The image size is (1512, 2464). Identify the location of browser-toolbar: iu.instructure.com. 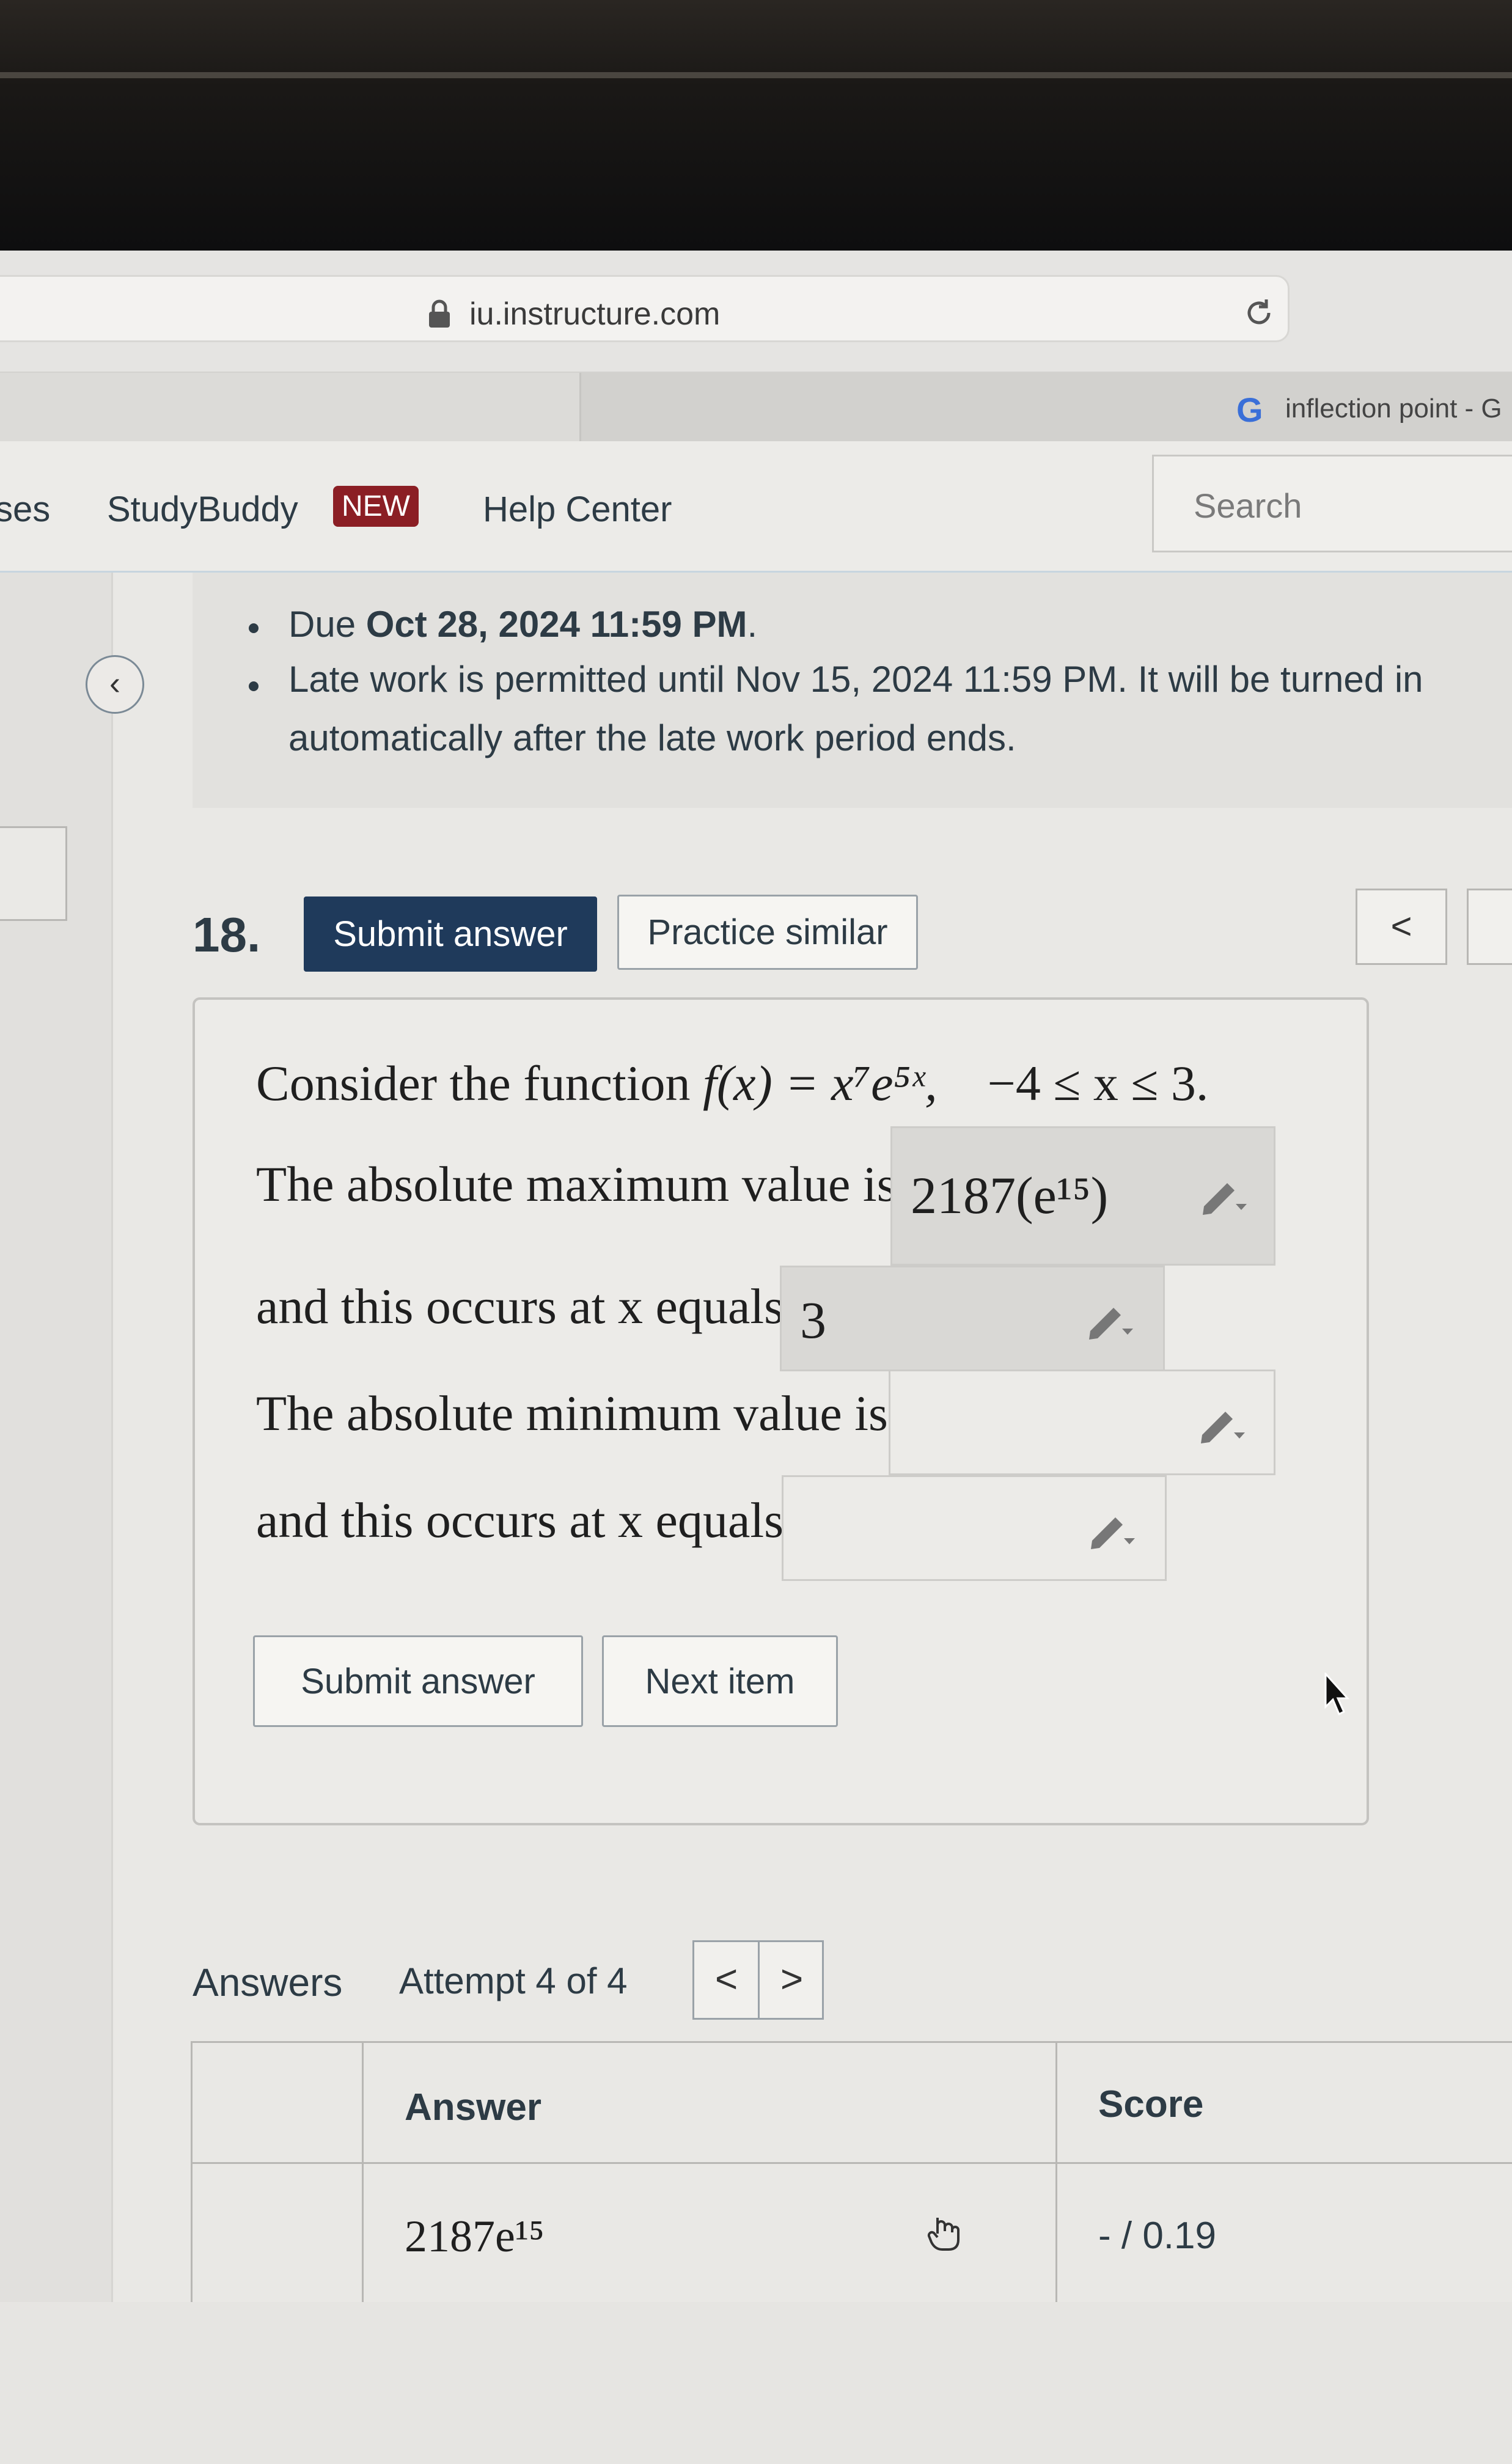
(756, 312).